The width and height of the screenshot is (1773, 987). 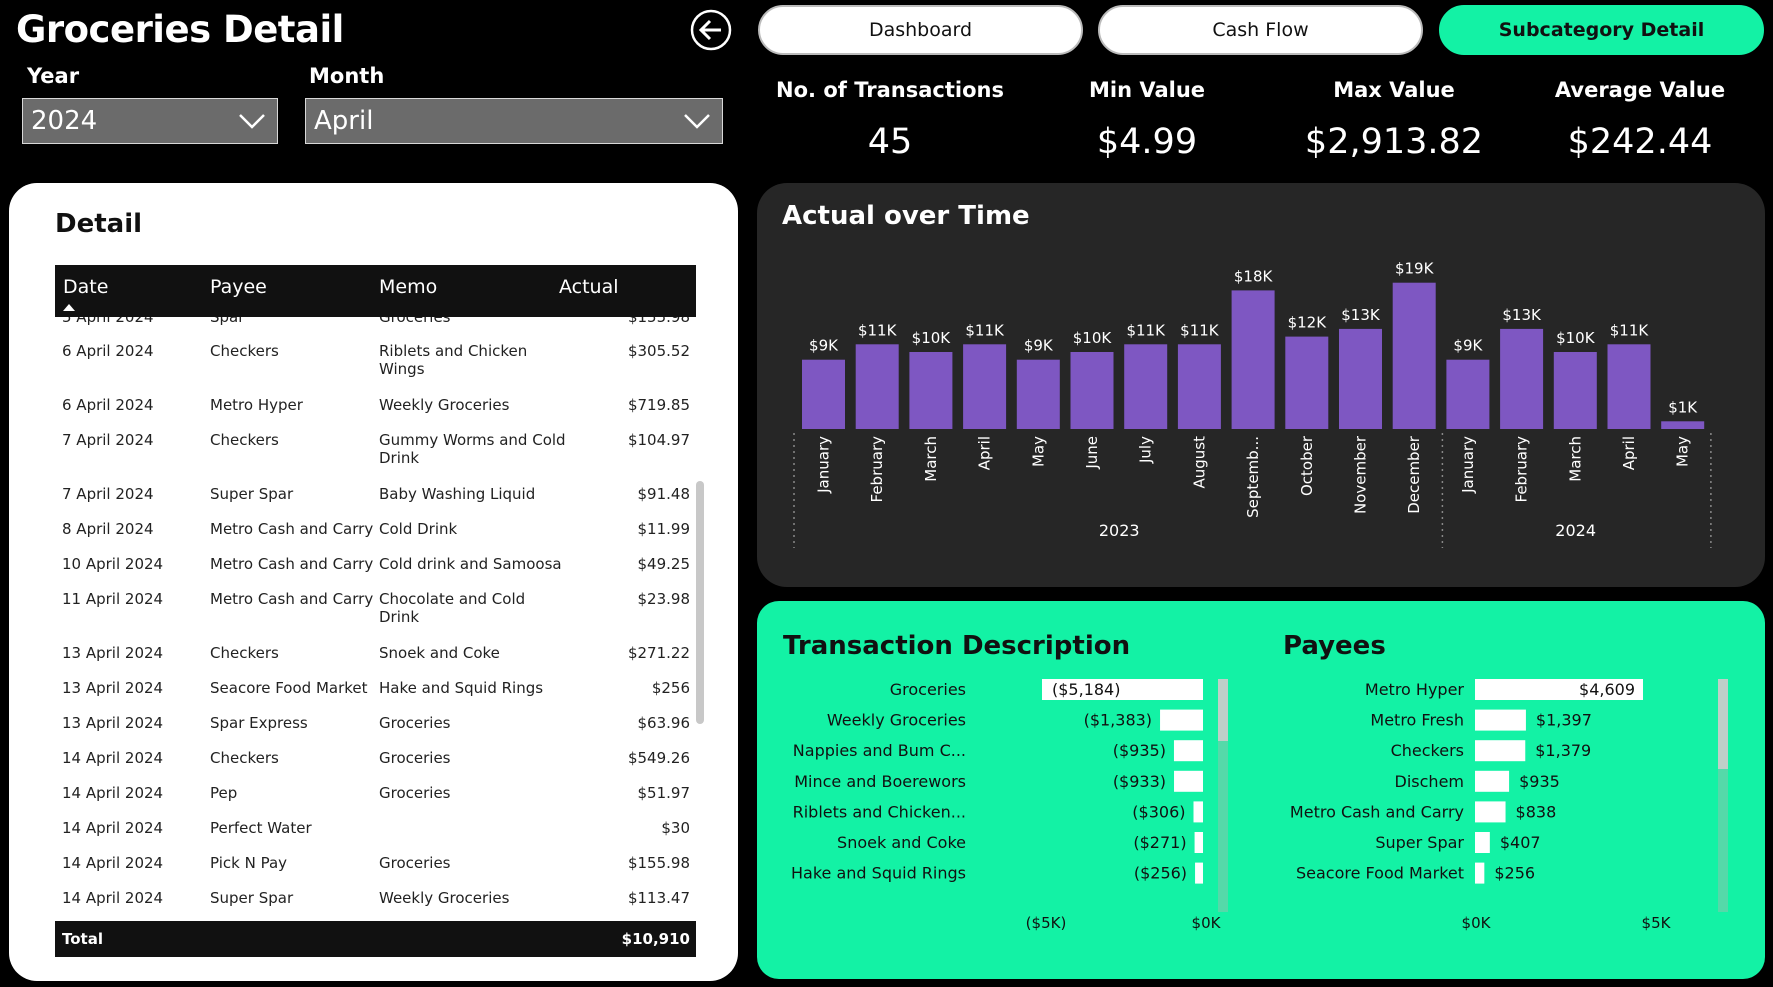 I want to click on row-memo-continued: Drink, so click(x=399, y=458).